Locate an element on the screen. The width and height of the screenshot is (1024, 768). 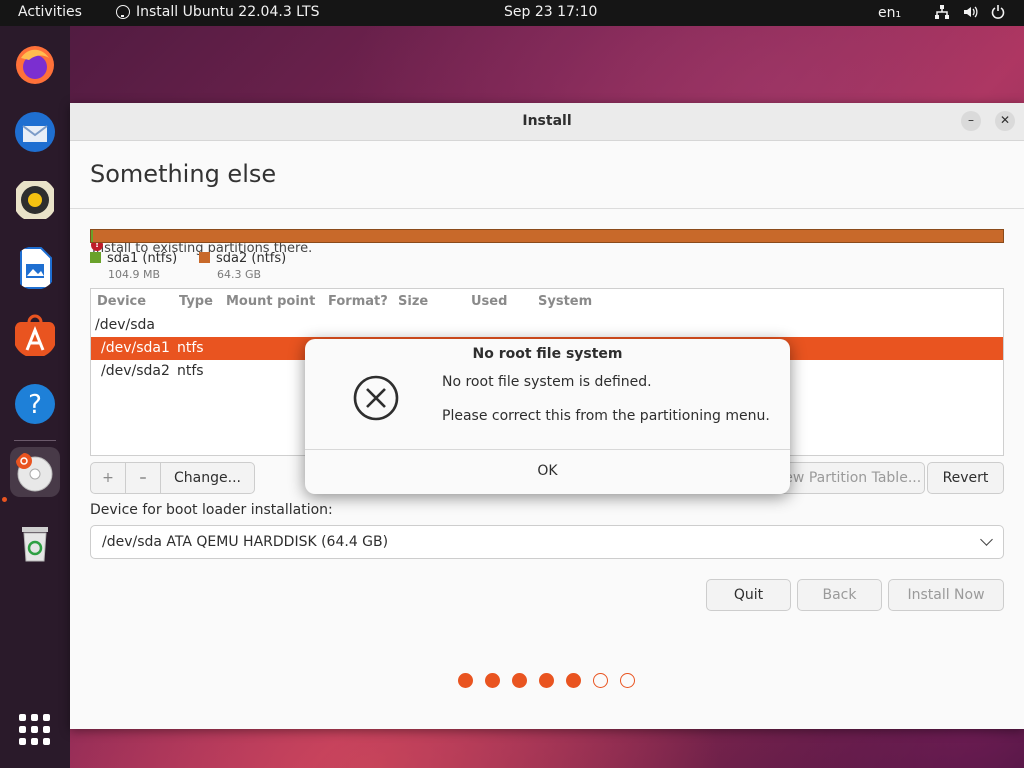
column-header-used: Used is located at coordinates (489, 301).